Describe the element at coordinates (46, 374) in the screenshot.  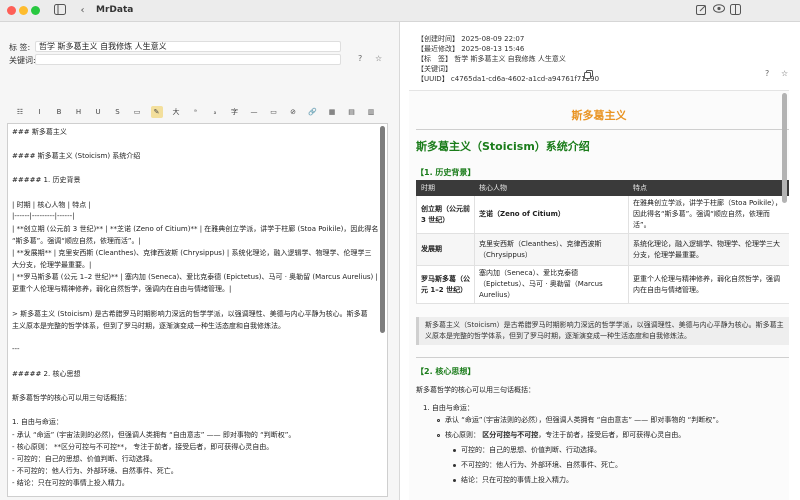
I see `editor-line: ##### 2. 核心思想` at that location.